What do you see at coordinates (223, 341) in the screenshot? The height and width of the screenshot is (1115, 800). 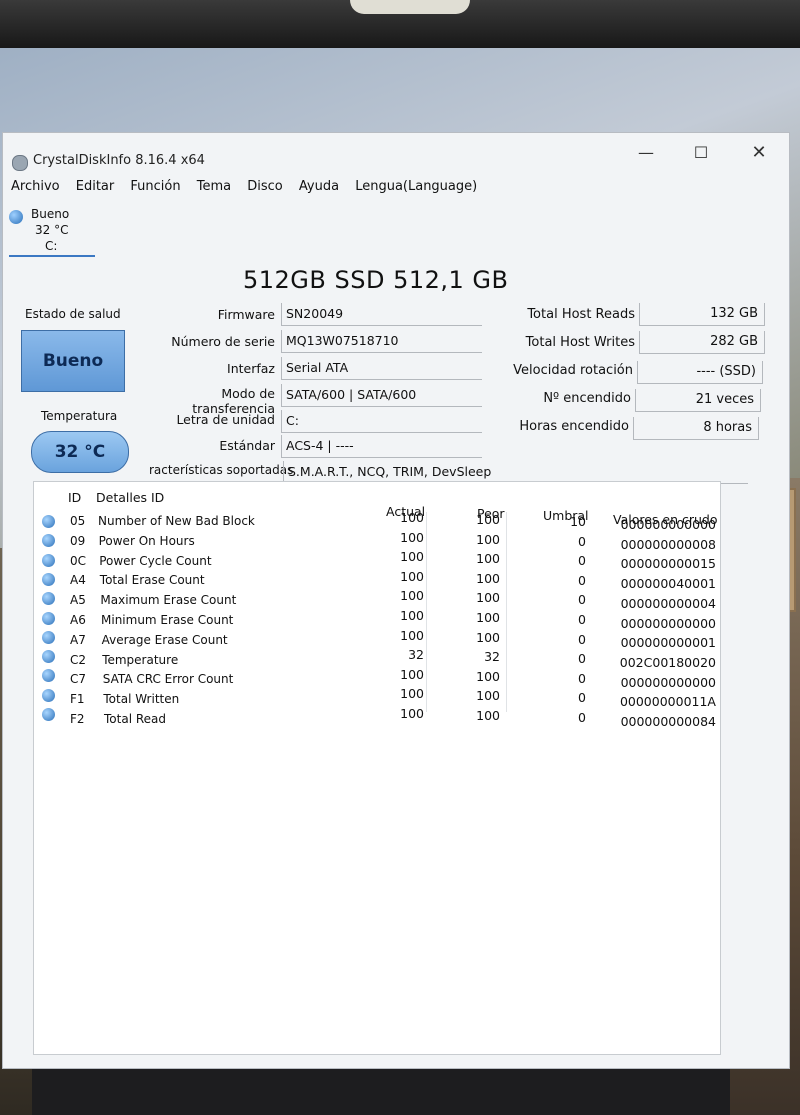 I see `serial-label: Número de serie` at bounding box center [223, 341].